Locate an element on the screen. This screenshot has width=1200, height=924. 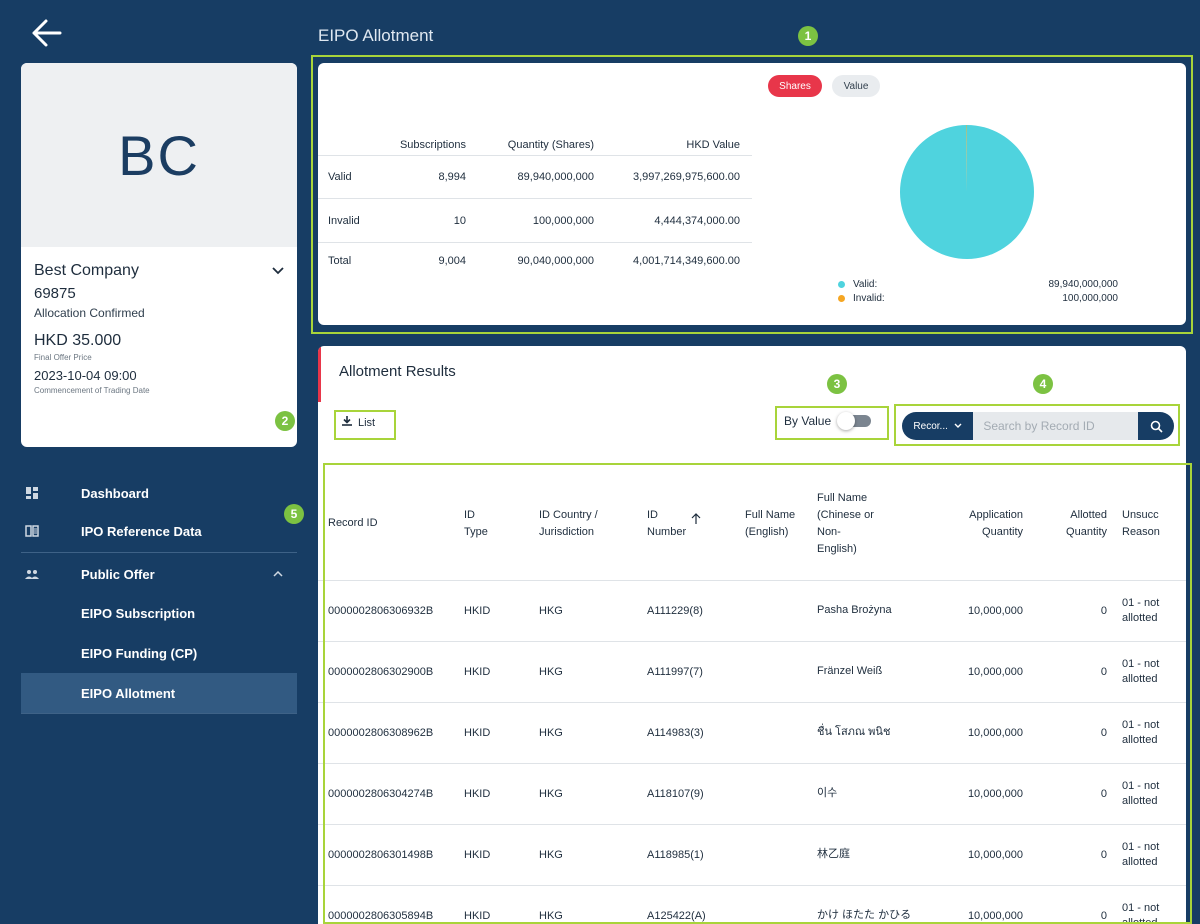
sidebar-item-eipo-subscription: EIPO Subscription is located at coordinates (159, 613).